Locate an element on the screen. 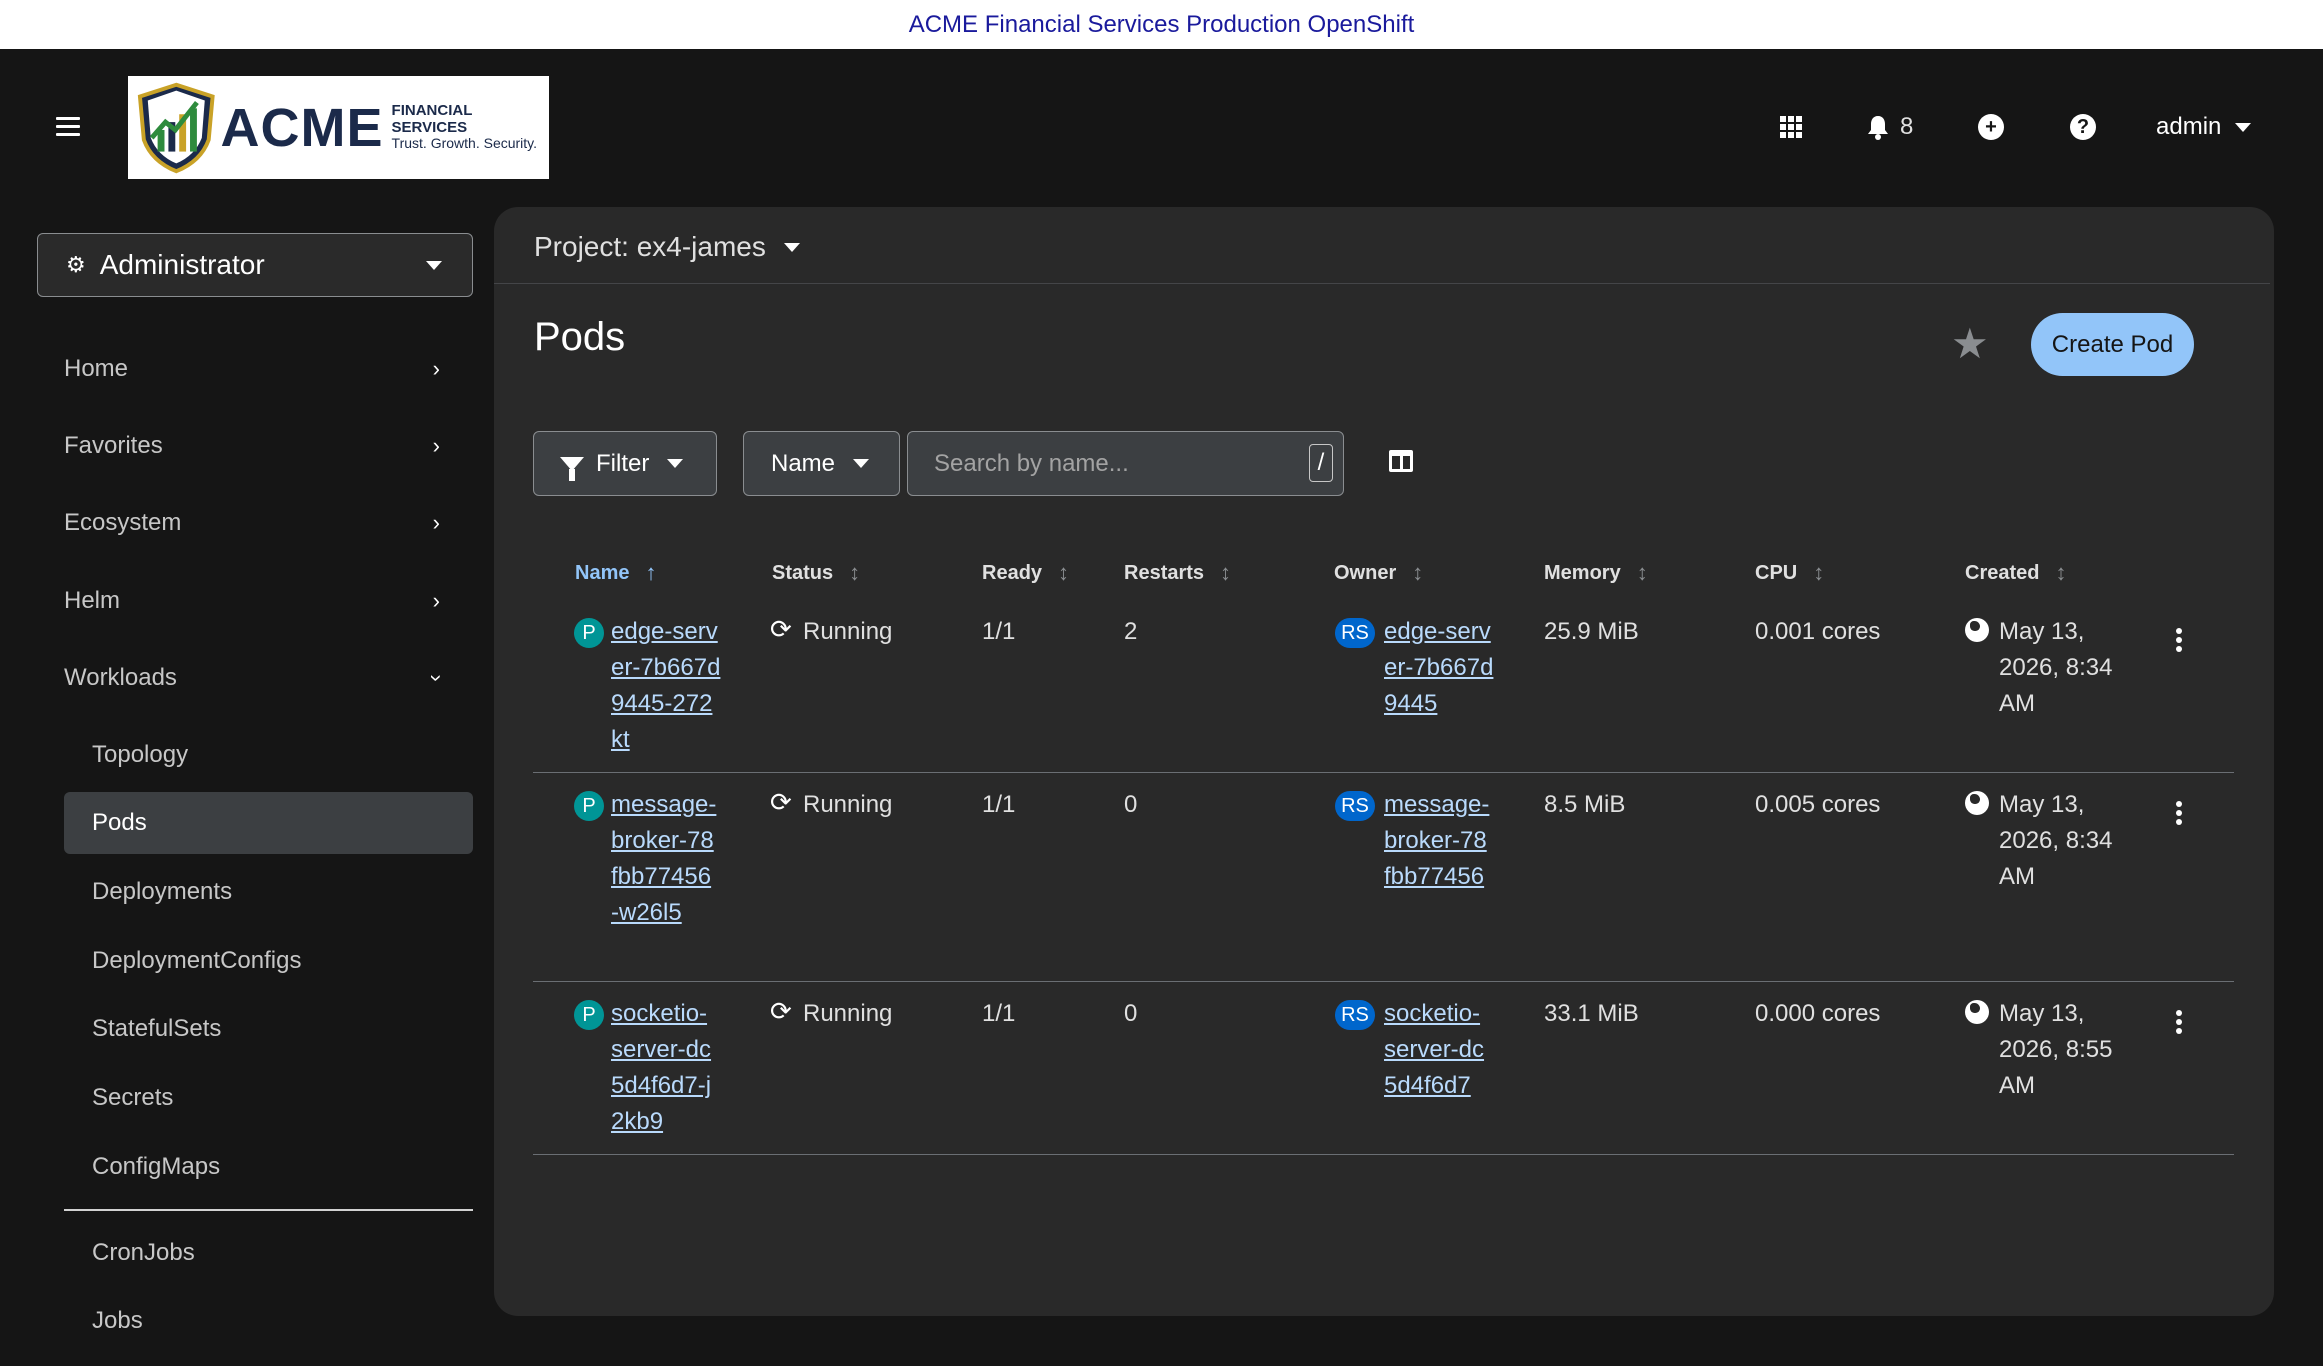  pod-name: edge-server-7b667d9445-272kt is located at coordinates (665, 685).